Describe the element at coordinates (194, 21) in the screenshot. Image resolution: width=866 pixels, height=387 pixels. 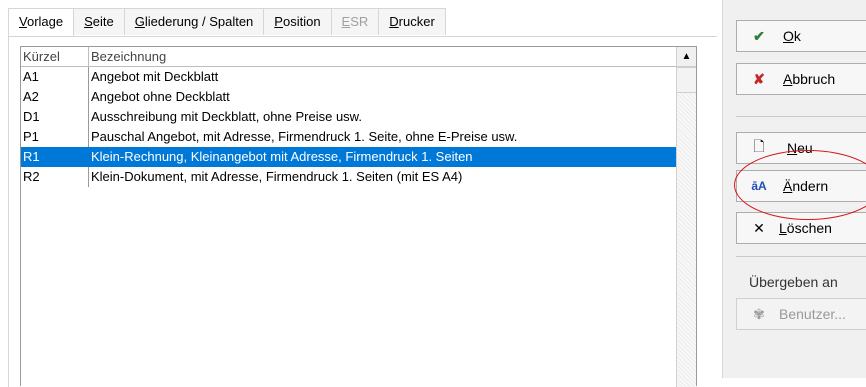
I see `tab-gliederung-spalten: Gliederung / Spalten` at that location.